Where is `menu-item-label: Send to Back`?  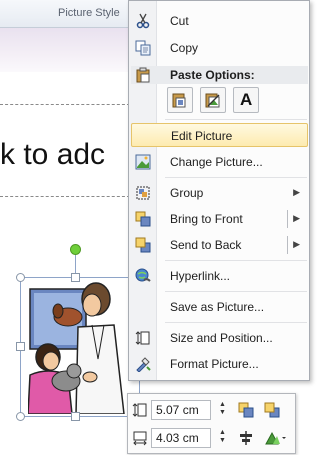
menu-item-label: Send to Back is located at coordinates (206, 245).